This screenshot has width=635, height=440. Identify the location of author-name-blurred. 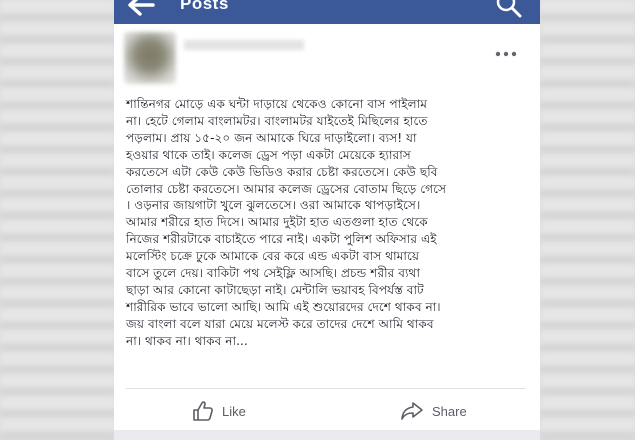
(244, 45).